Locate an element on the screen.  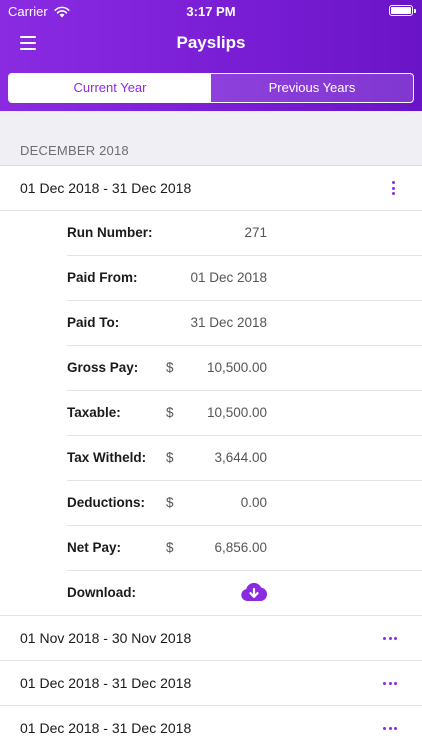
detail-label: Gross Pay: is located at coordinates (103, 367).